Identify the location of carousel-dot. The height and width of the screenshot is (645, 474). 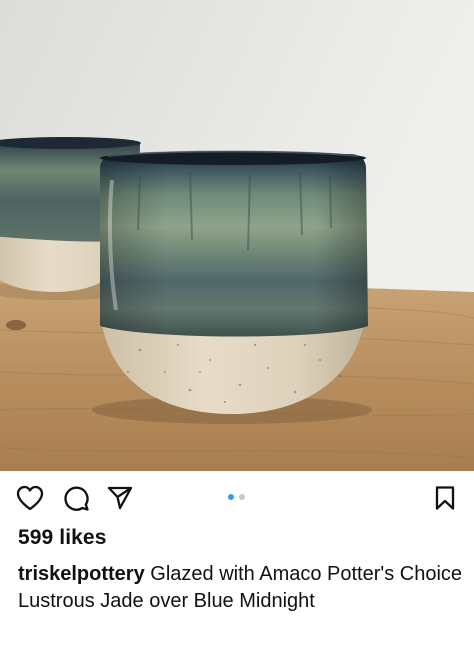
(242, 497).